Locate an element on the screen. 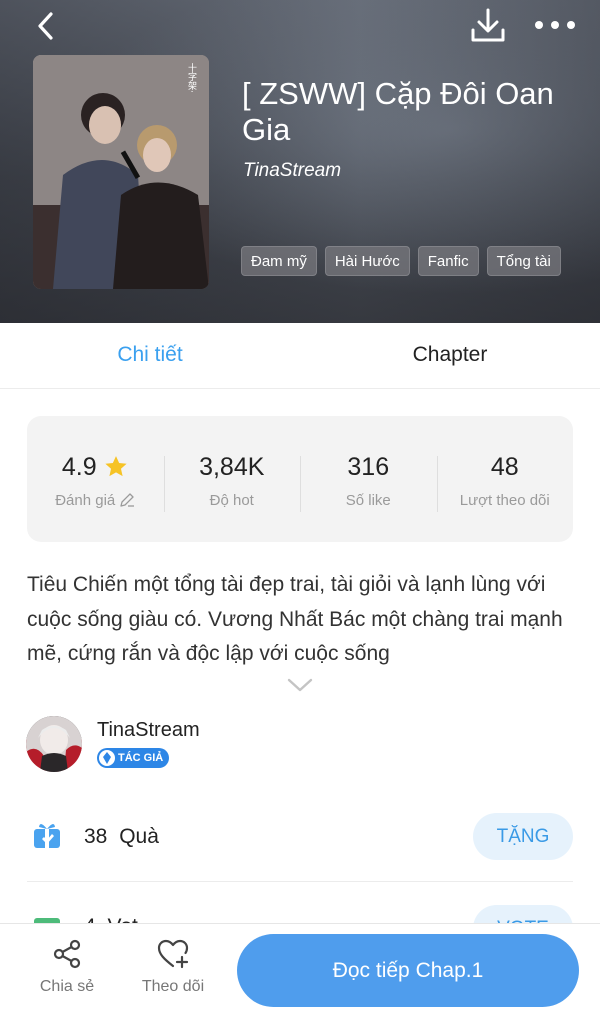 This screenshot has width=600, height=1014. rating-value-row: 4.9 is located at coordinates (95, 467).